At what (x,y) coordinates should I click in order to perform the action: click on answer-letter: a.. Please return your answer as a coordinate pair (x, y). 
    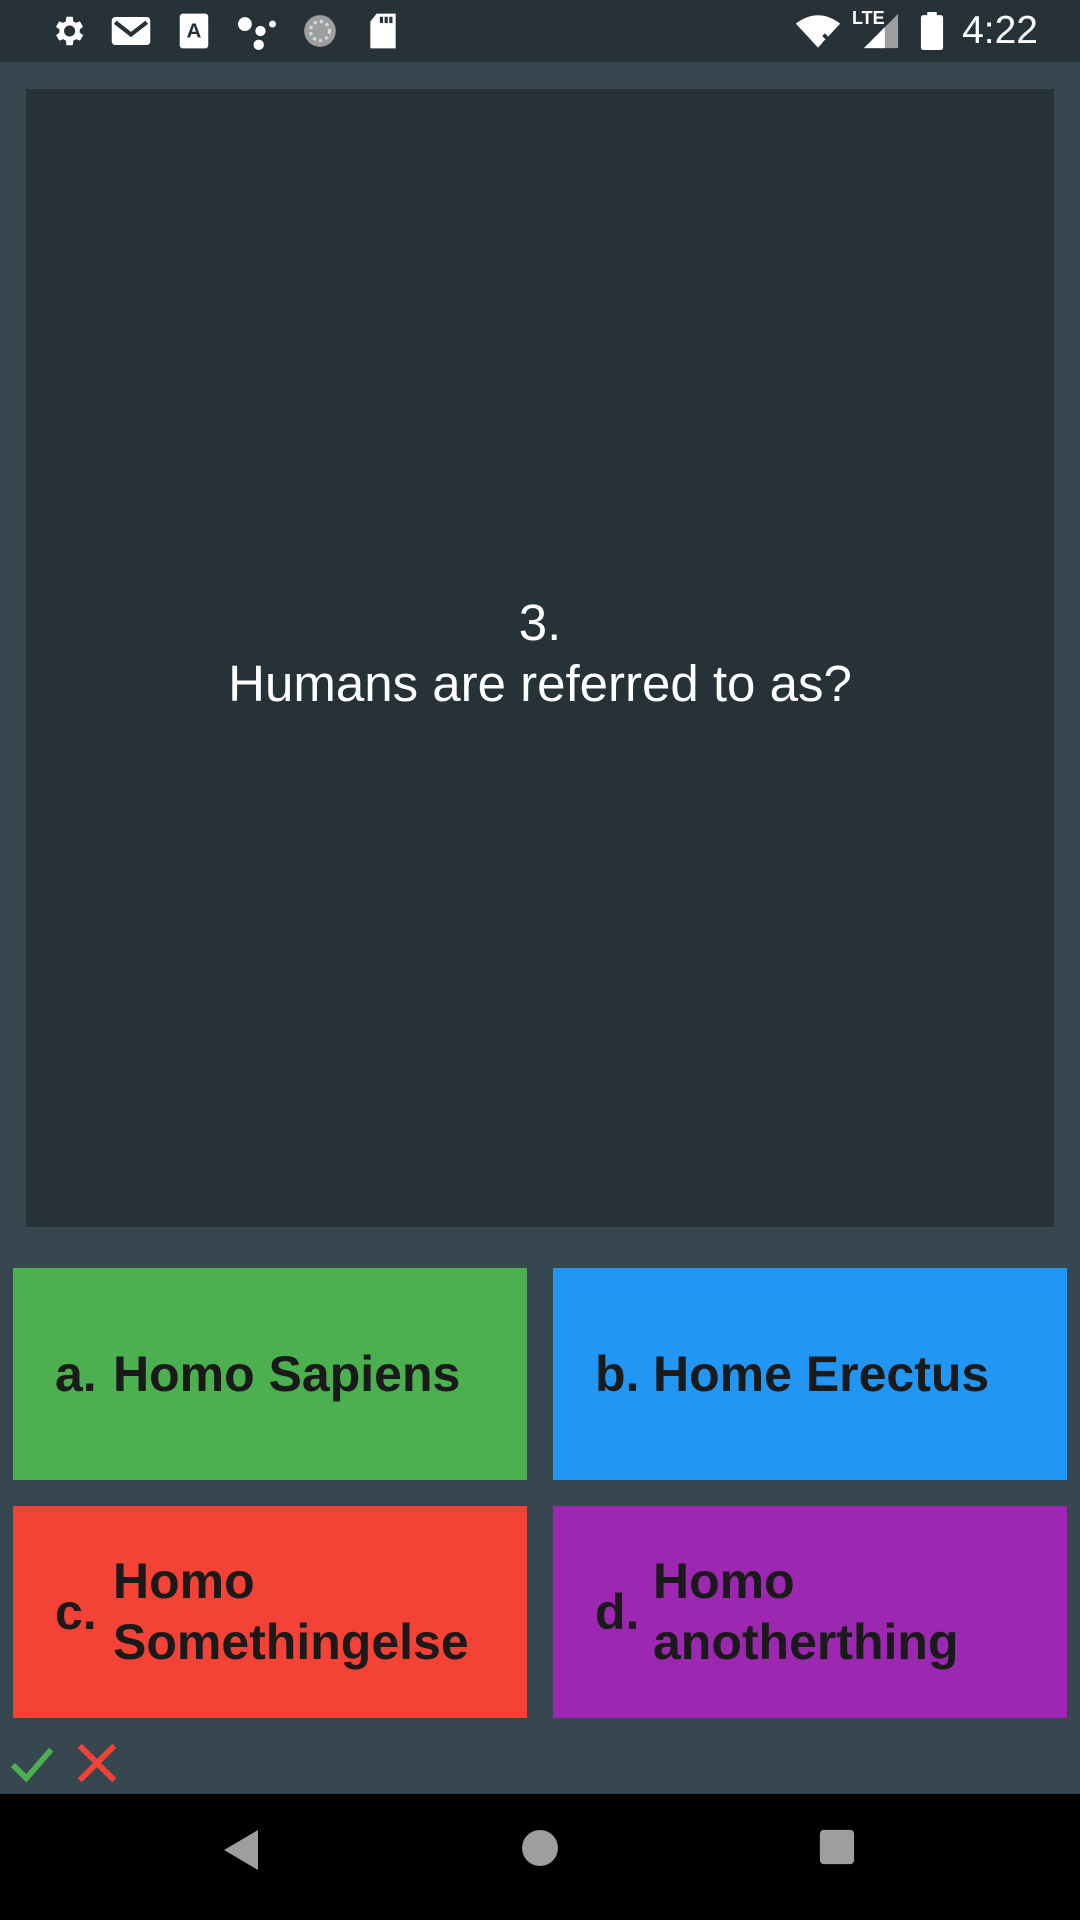
    Looking at the image, I should click on (76, 1374).